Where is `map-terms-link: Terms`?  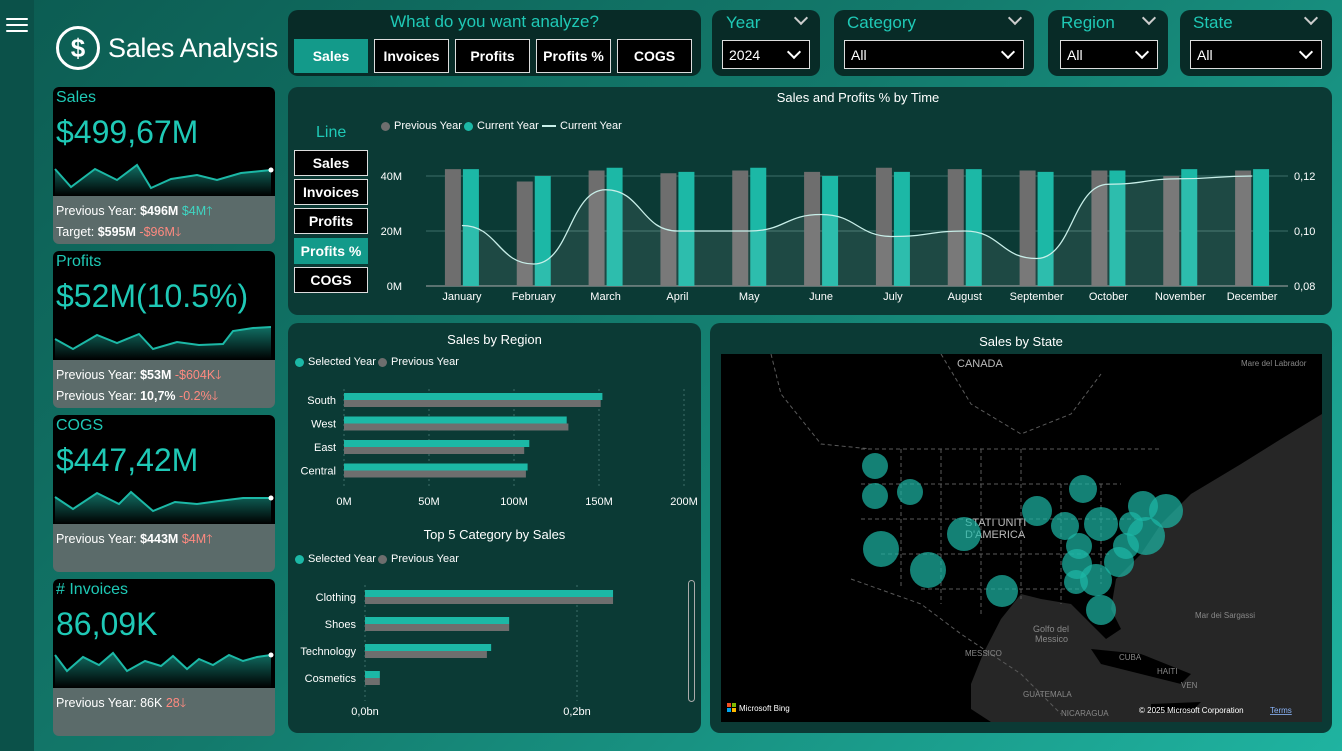
map-terms-link: Terms is located at coordinates (1281, 710).